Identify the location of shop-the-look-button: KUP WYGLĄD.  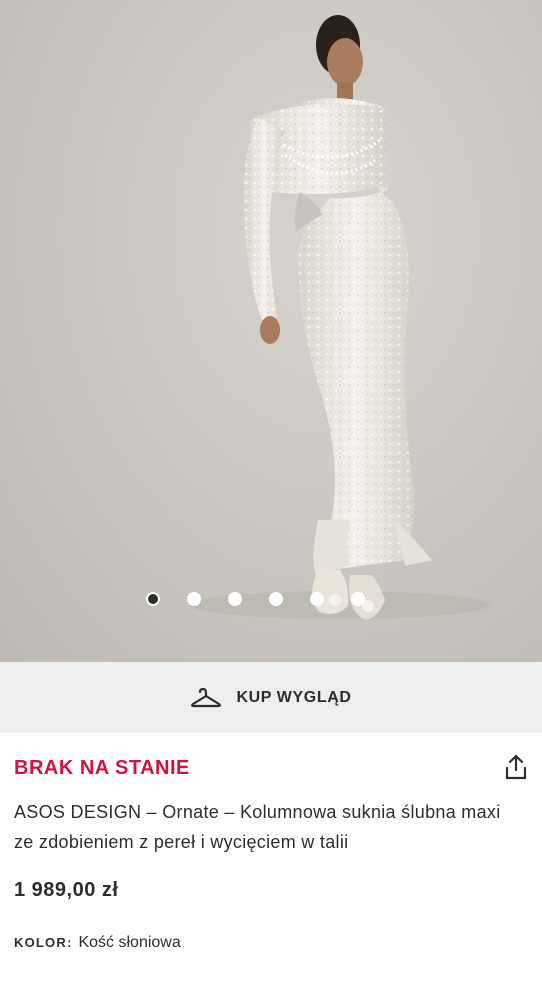
(271, 697).